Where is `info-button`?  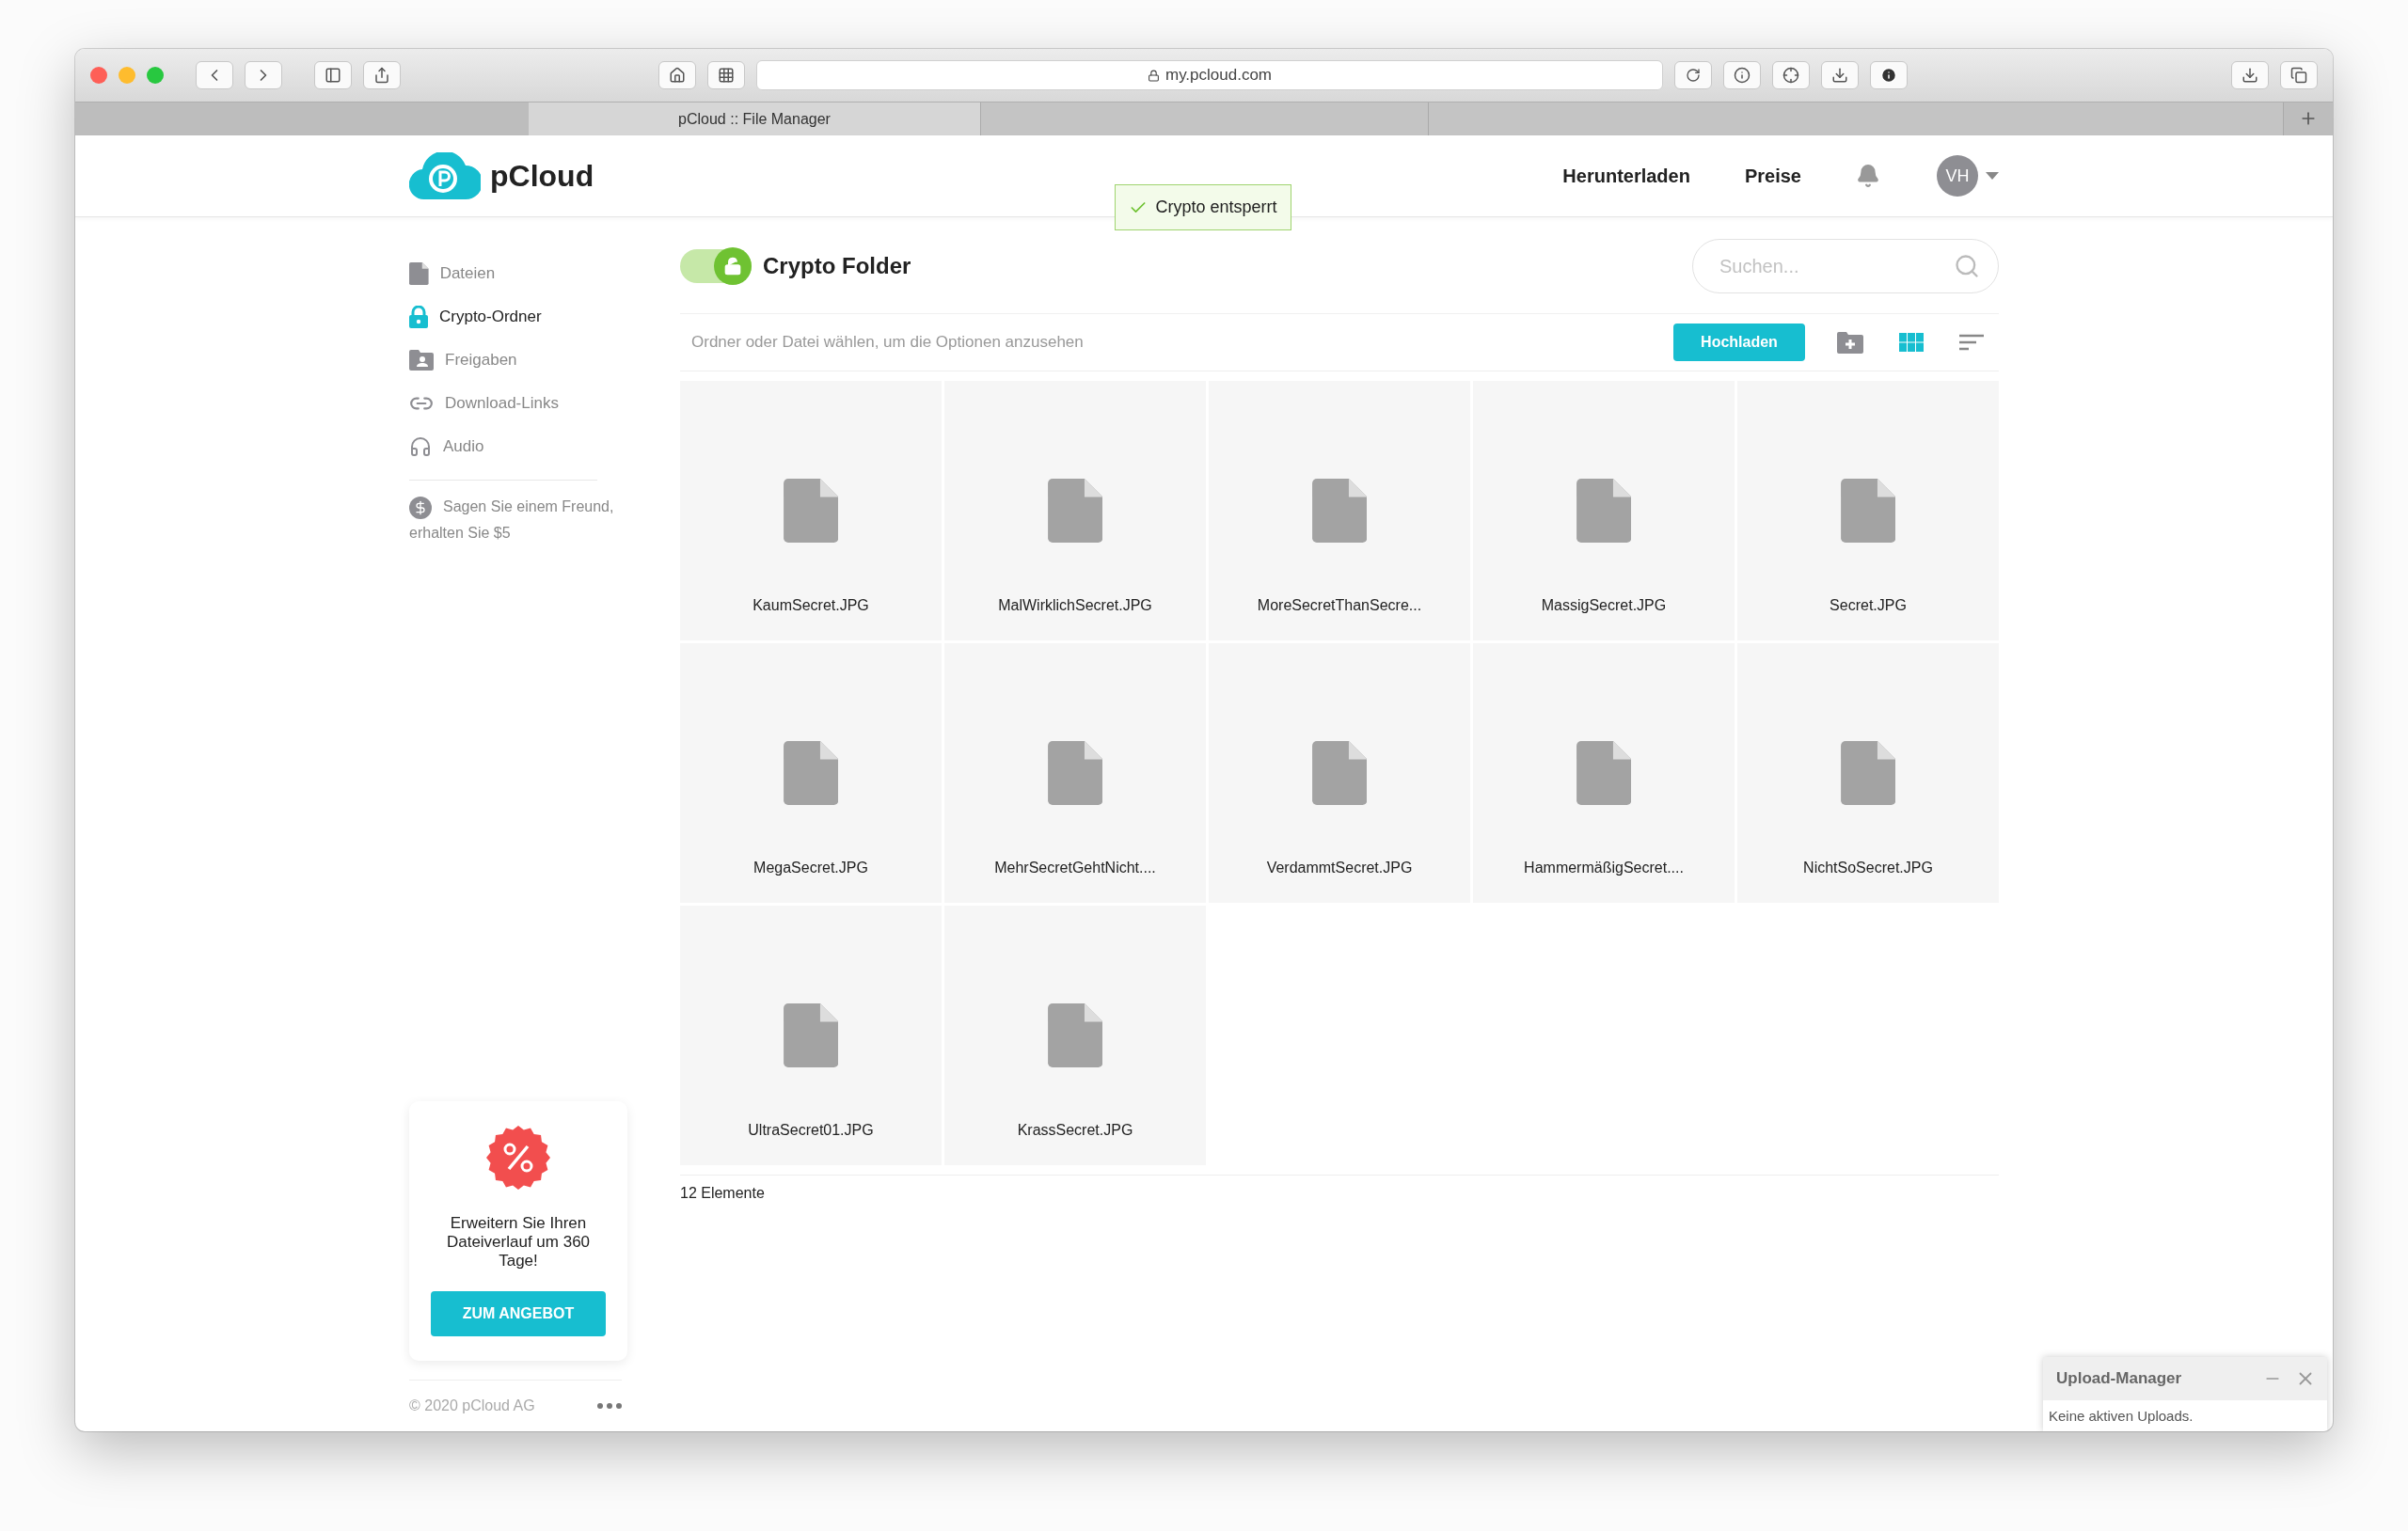 info-button is located at coordinates (1742, 75).